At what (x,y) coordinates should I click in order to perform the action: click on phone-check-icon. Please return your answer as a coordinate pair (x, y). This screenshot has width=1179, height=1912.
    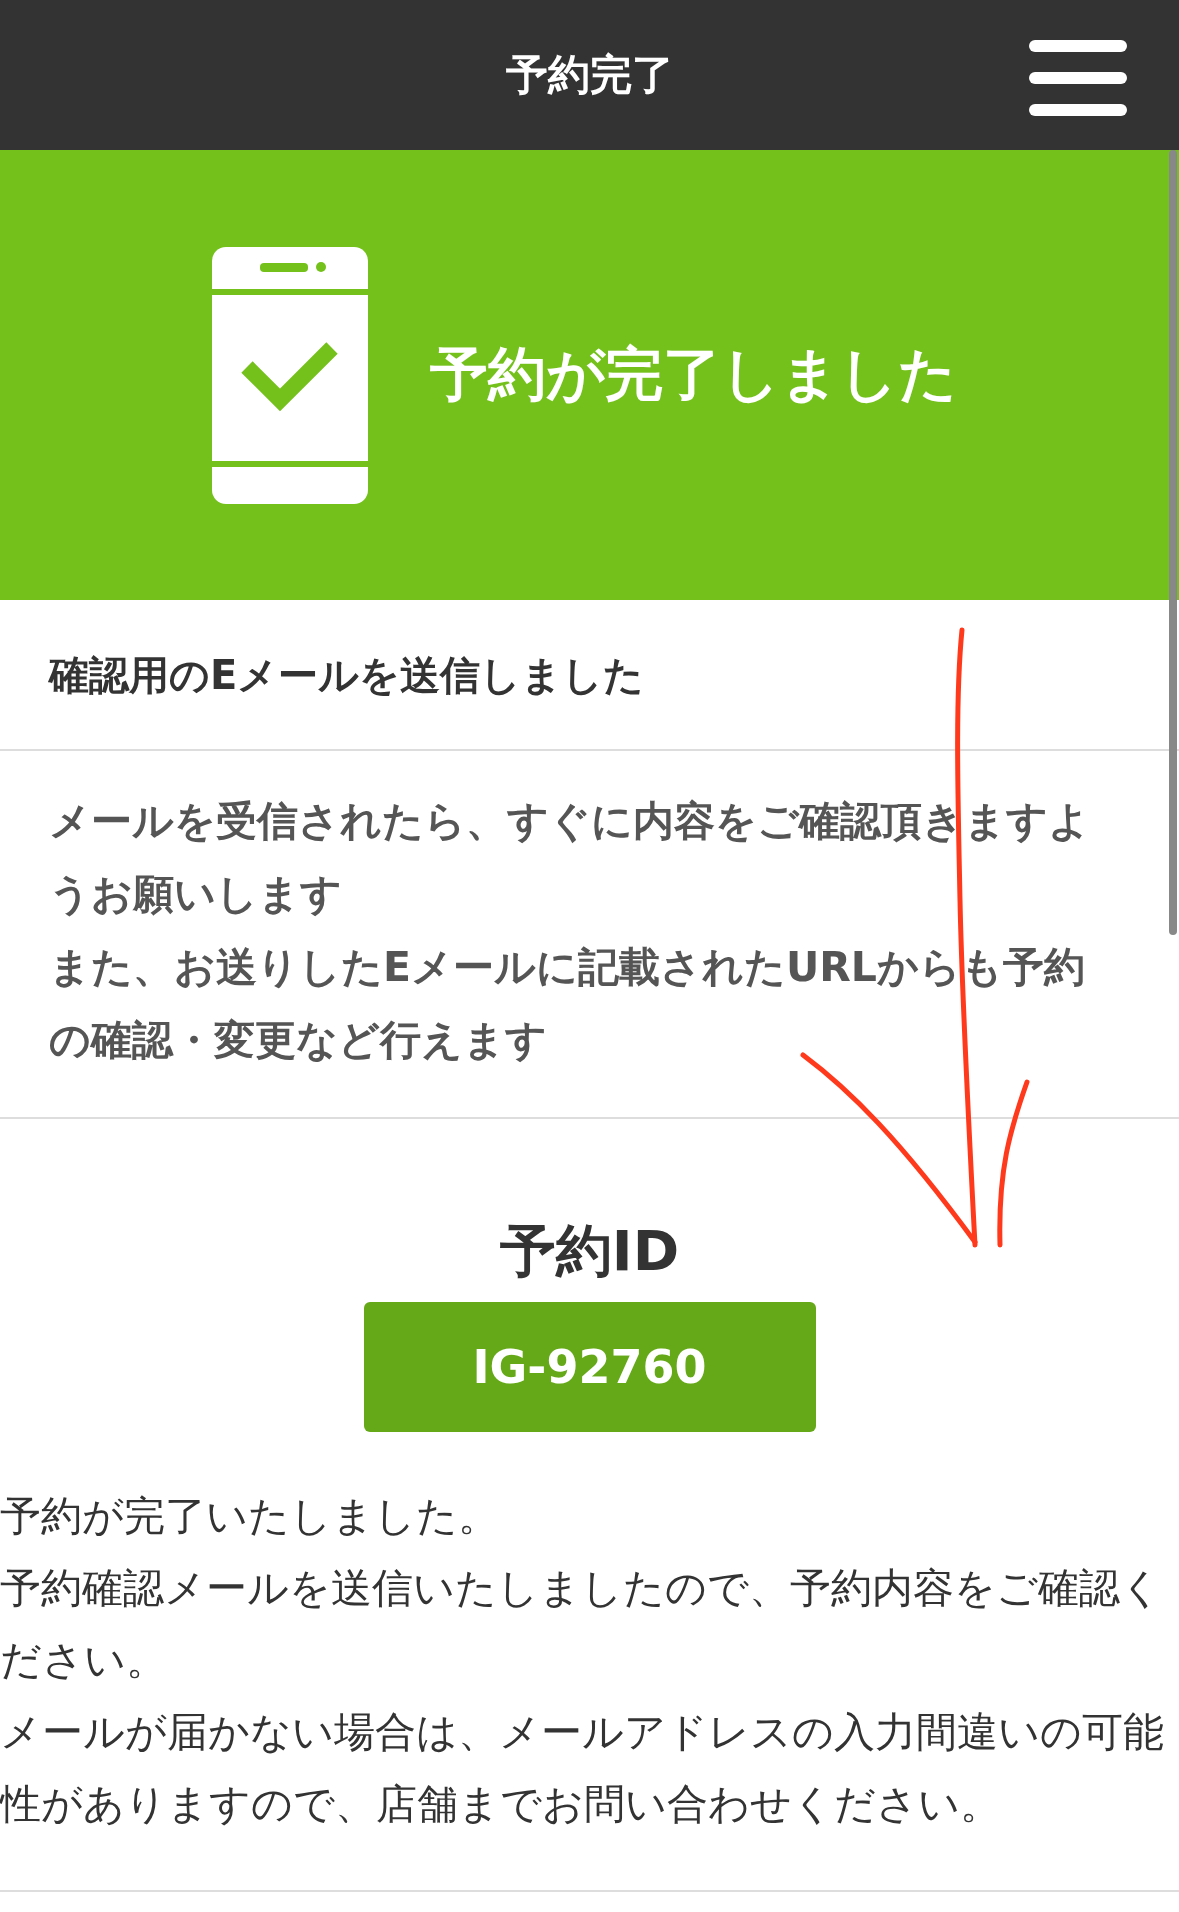
    Looking at the image, I should click on (290, 375).